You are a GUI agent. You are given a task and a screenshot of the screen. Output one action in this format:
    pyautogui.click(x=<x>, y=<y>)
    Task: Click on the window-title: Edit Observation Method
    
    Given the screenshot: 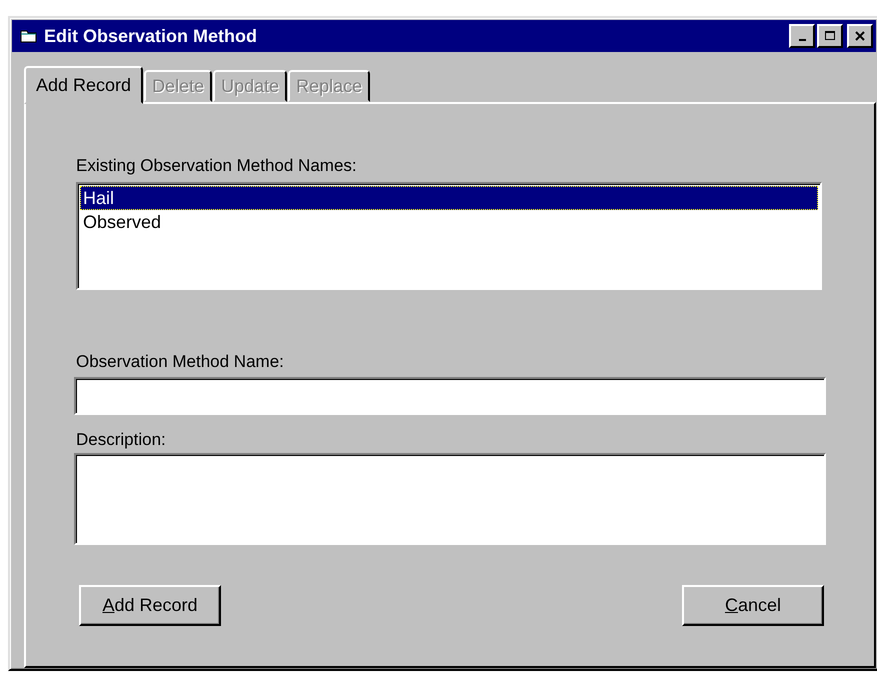 What is the action you would take?
    pyautogui.click(x=151, y=36)
    